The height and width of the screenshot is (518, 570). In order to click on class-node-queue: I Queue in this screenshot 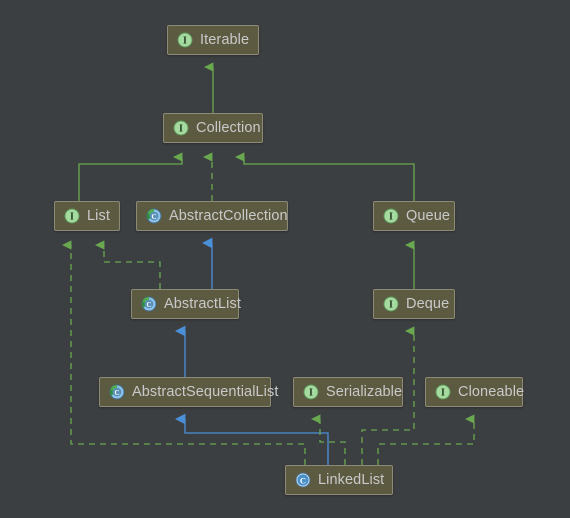, I will do `click(414, 216)`.